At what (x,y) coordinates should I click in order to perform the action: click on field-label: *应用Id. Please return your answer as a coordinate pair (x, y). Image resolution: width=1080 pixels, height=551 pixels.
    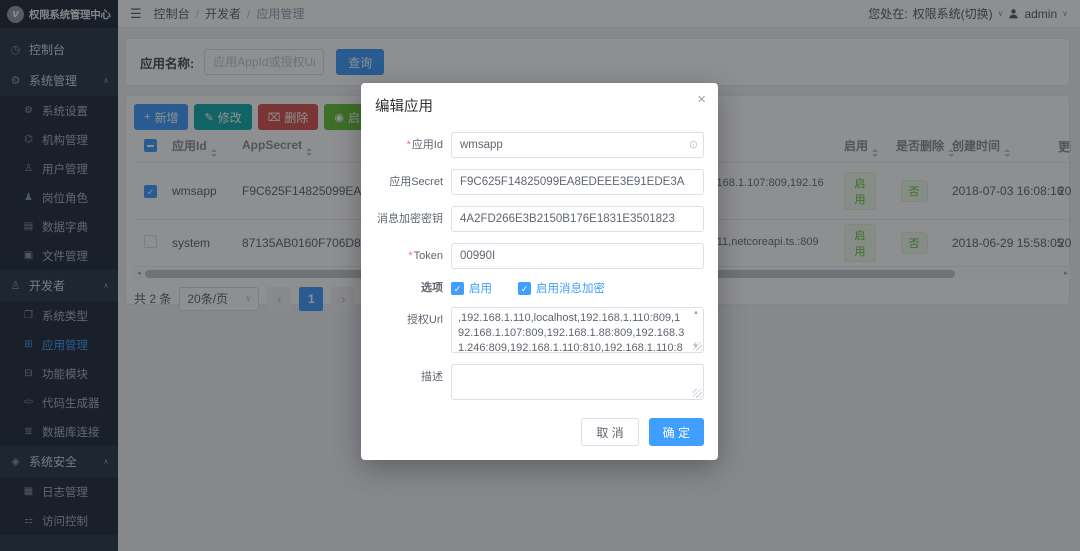
    Looking at the image, I should click on (409, 145).